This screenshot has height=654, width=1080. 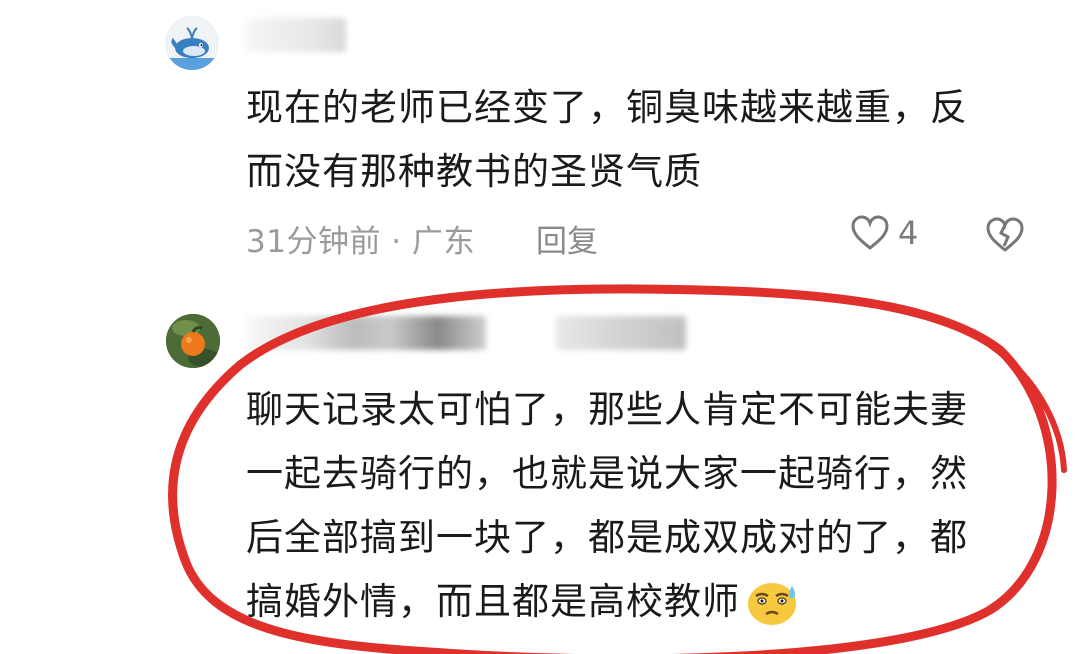 I want to click on username-tag-blurred, so click(x=621, y=333).